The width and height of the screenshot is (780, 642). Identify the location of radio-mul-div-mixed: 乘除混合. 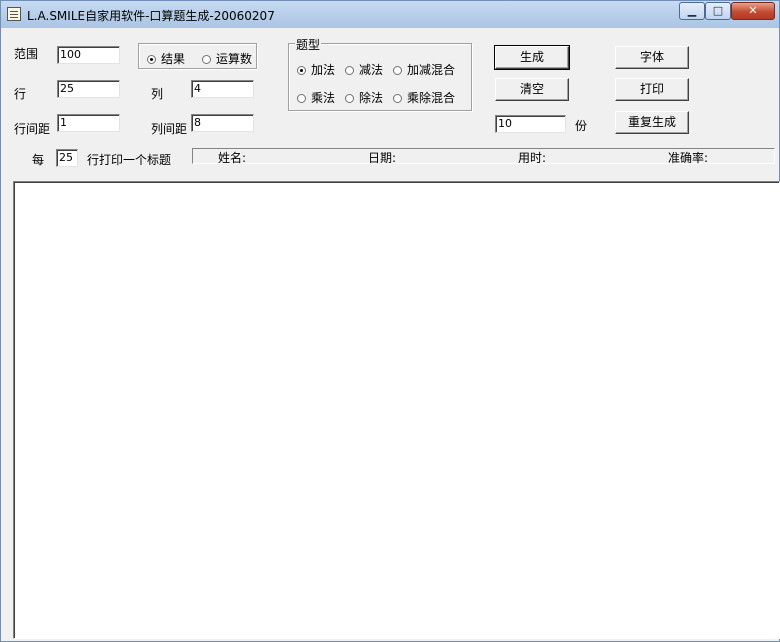
(424, 97).